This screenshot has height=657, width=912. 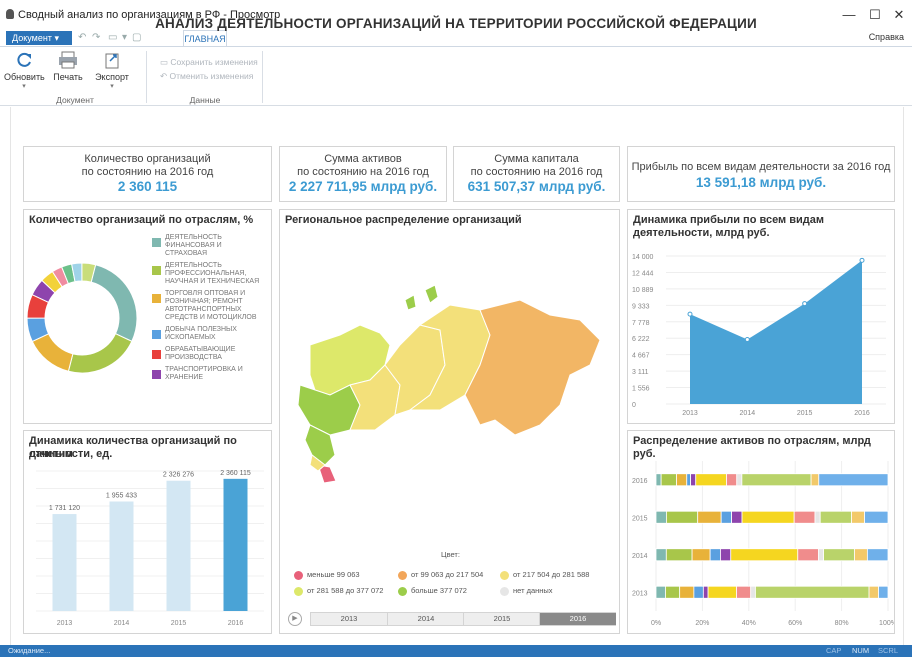 I want to click on legend-label: нет данных, so click(x=533, y=590).